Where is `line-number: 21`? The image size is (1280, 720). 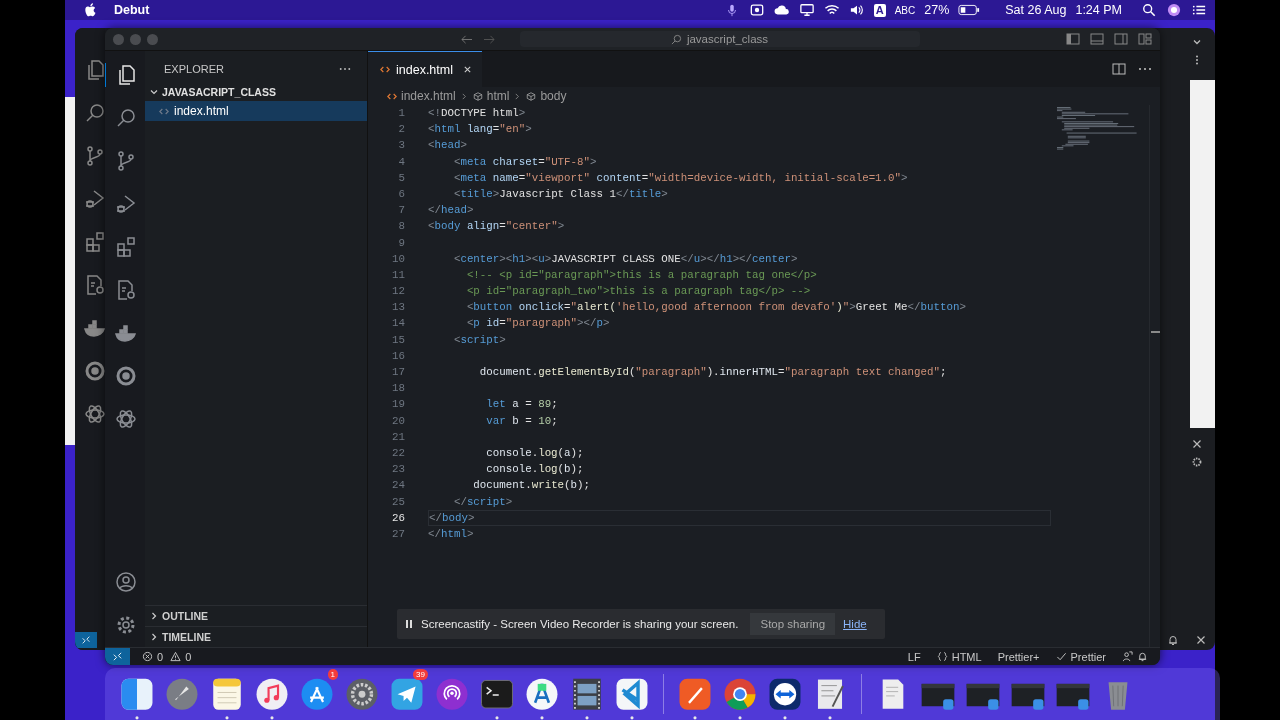
line-number: 21 is located at coordinates (398, 437).